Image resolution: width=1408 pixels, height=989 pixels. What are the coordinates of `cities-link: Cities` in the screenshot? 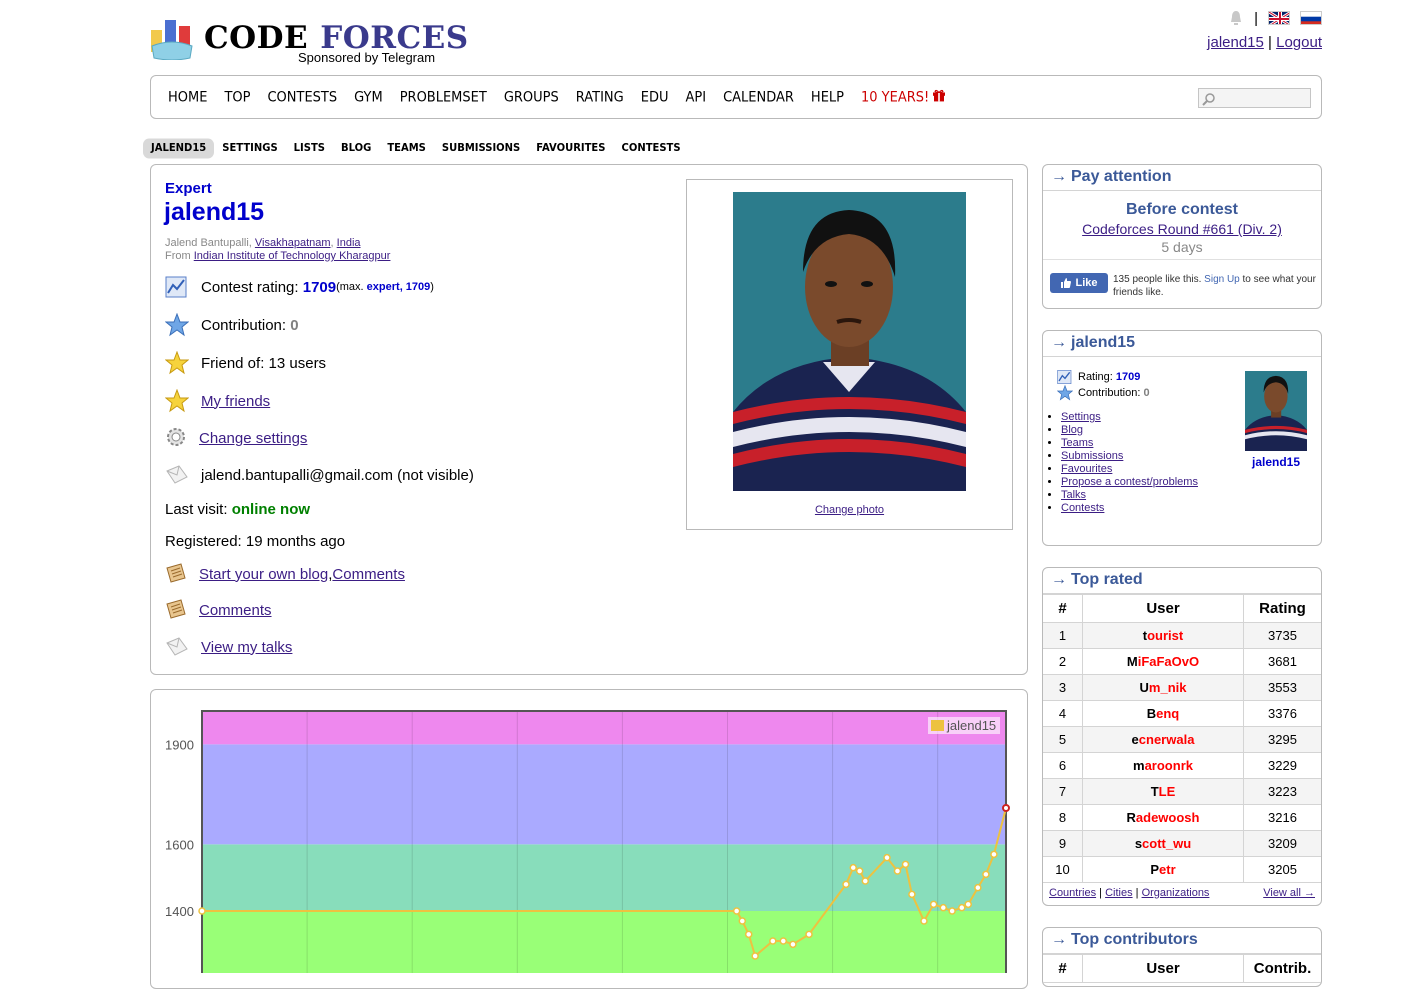 It's located at (1119, 893).